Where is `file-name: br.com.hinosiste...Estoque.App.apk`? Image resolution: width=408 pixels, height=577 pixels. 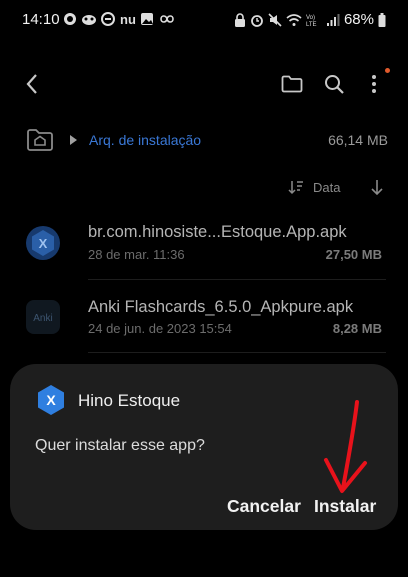 file-name: br.com.hinosiste...Estoque.App.apk is located at coordinates (217, 232).